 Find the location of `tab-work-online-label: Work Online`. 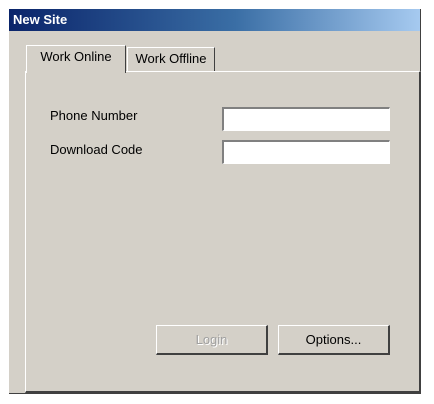

tab-work-online-label: Work Online is located at coordinates (76, 56).